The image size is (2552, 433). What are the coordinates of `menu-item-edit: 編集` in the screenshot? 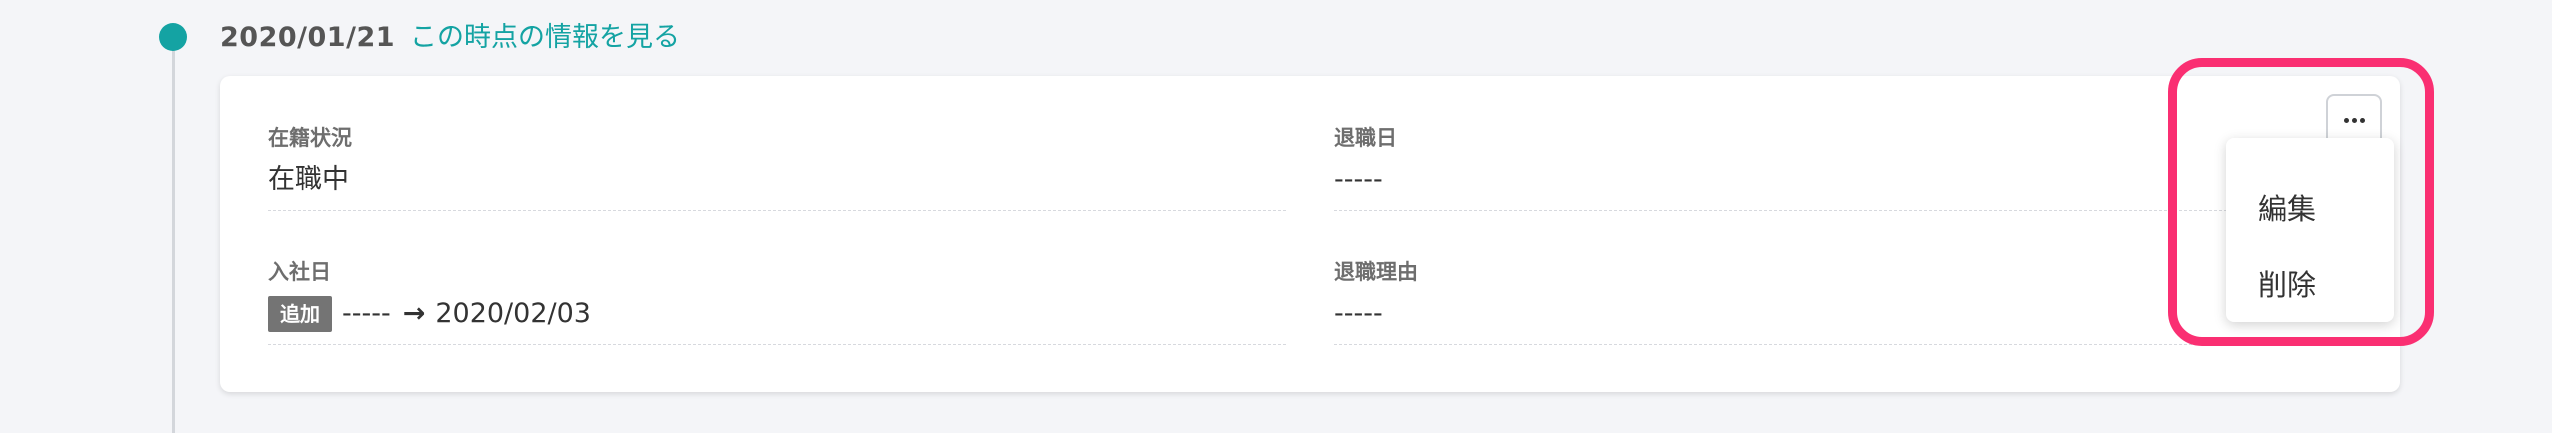 It's located at (2287, 209).